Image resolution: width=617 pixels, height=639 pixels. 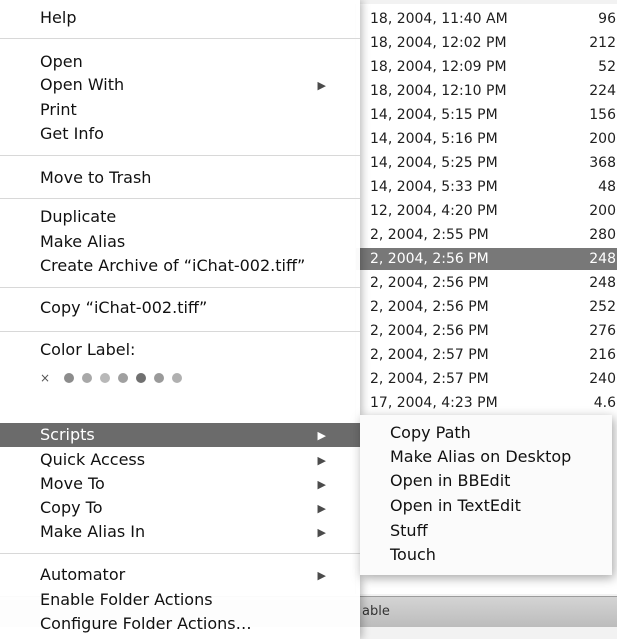 I want to click on file-date: 12, 2004, 4:20 PM, so click(x=434, y=211).